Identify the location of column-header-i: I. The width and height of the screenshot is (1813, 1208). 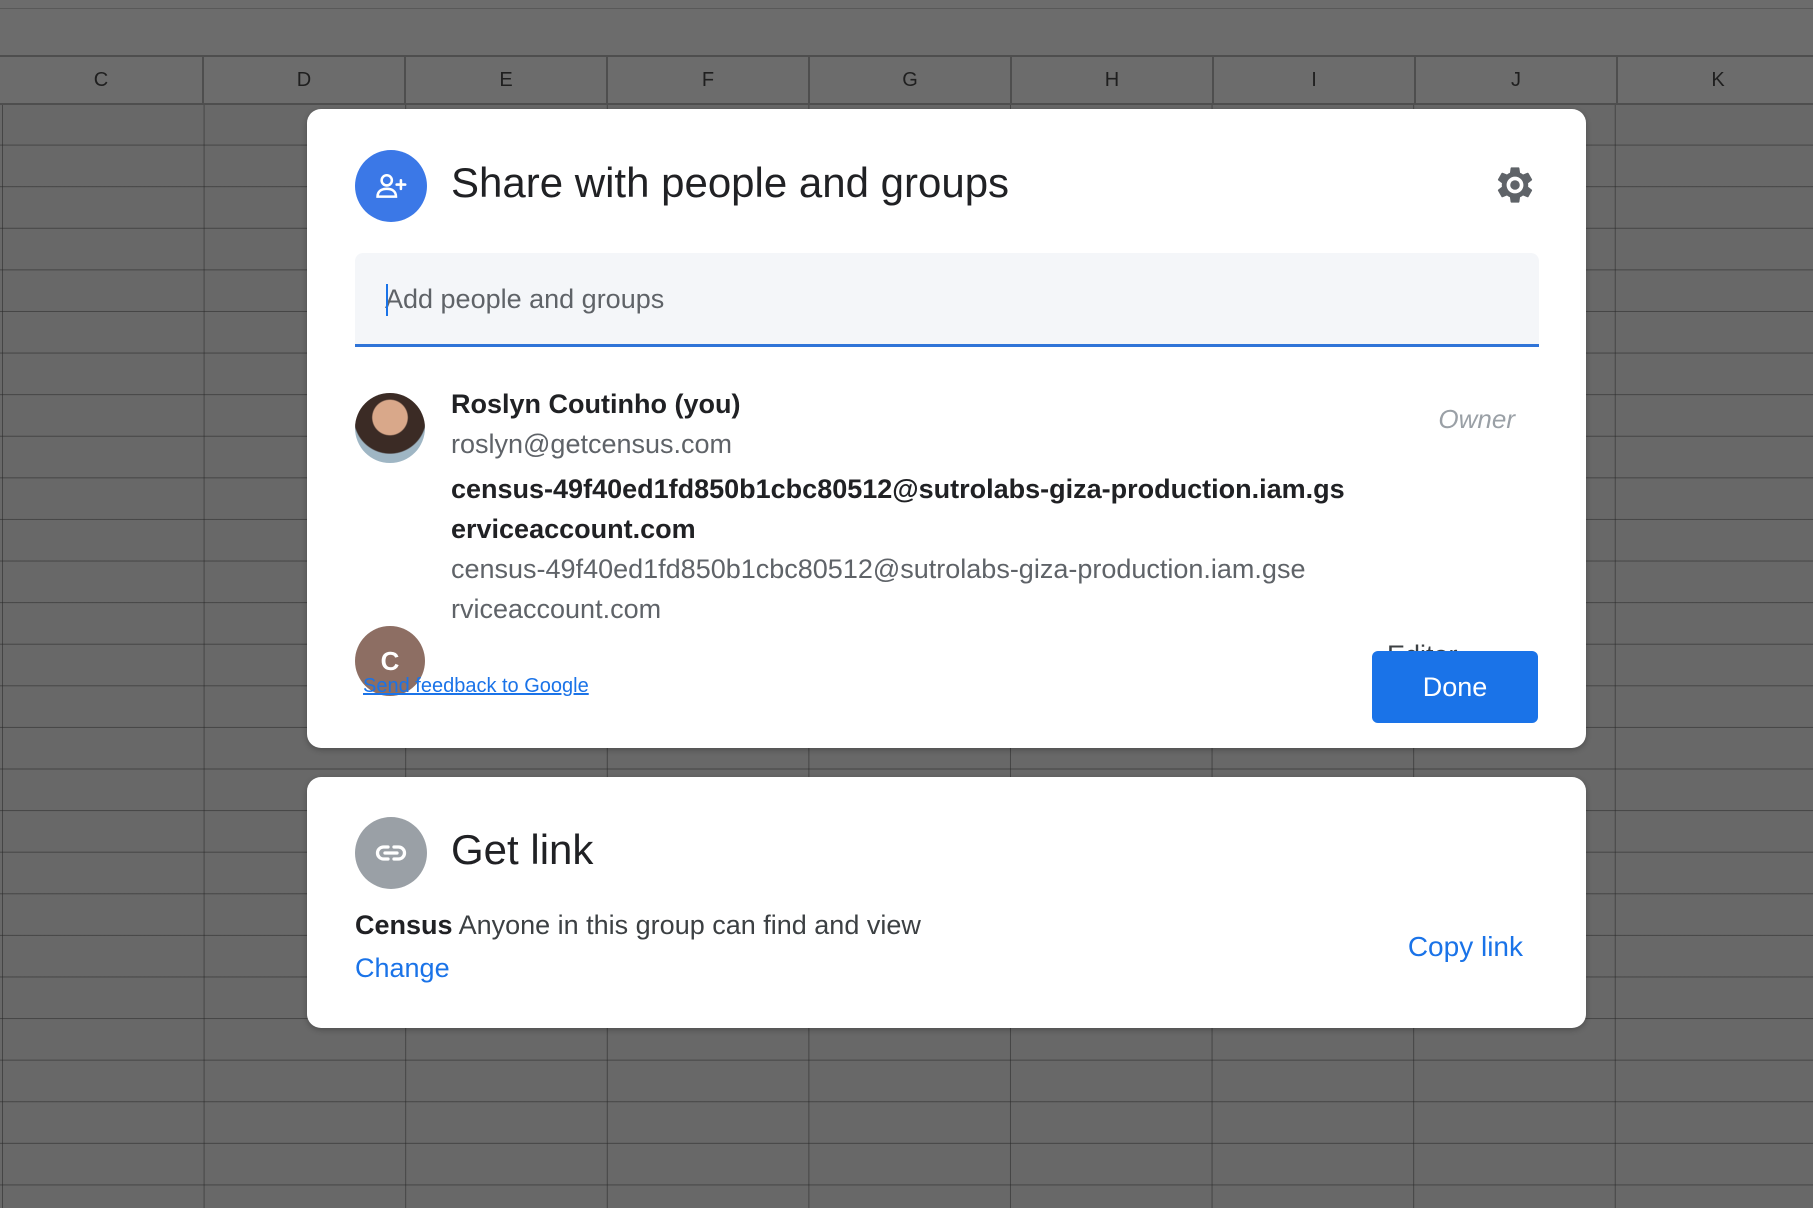
(1313, 80).